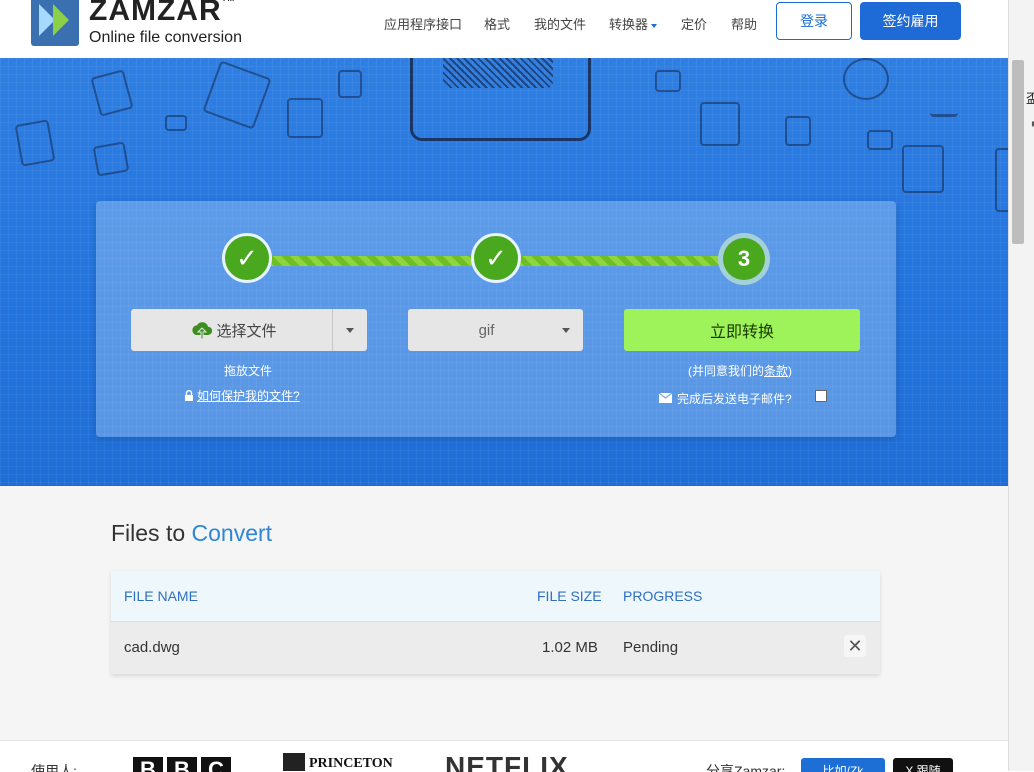  I want to click on logo-chevron-green, so click(61, 20).